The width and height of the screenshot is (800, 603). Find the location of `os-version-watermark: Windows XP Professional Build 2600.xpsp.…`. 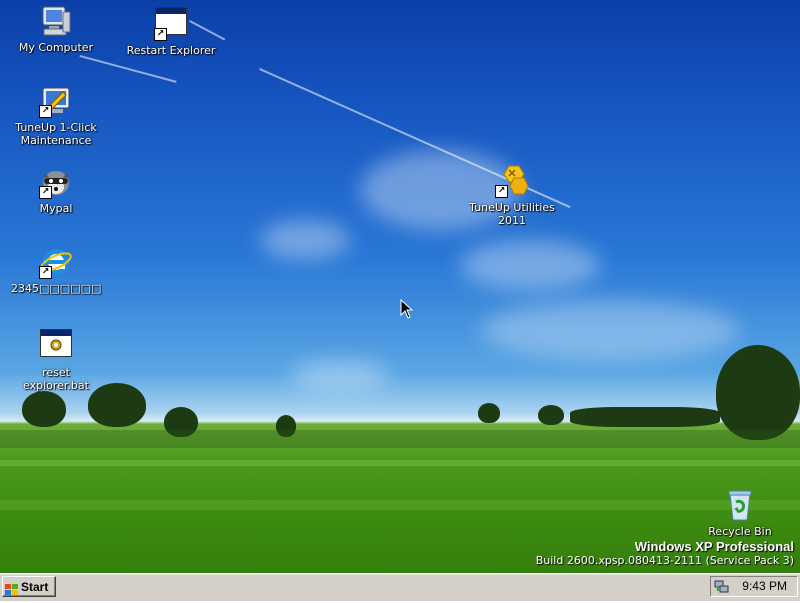

os-version-watermark: Windows XP Professional Build 2600.xpsp.… is located at coordinates (665, 553).